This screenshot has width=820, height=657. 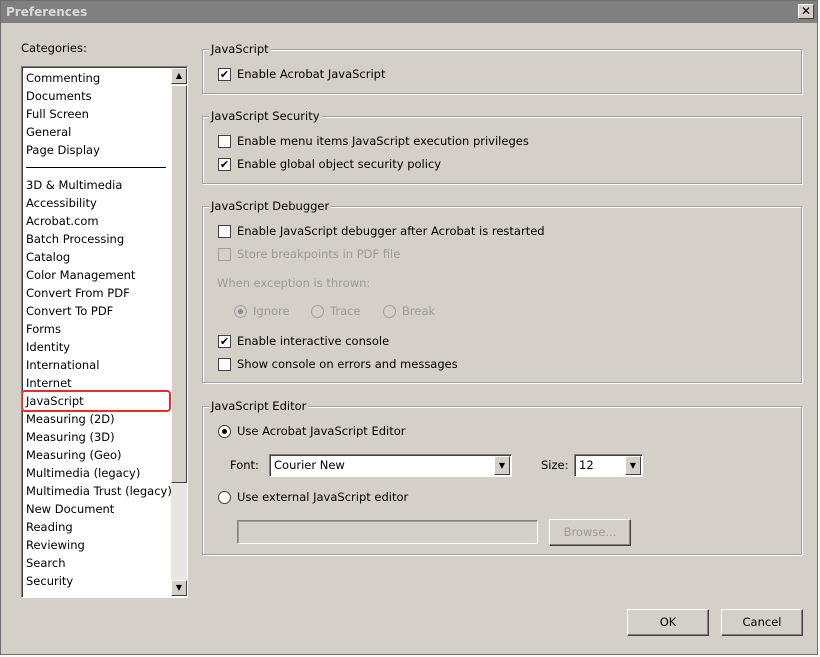 What do you see at coordinates (265, 116) in the screenshot?
I see `javascript-security-group-title: JavaScript Security` at bounding box center [265, 116].